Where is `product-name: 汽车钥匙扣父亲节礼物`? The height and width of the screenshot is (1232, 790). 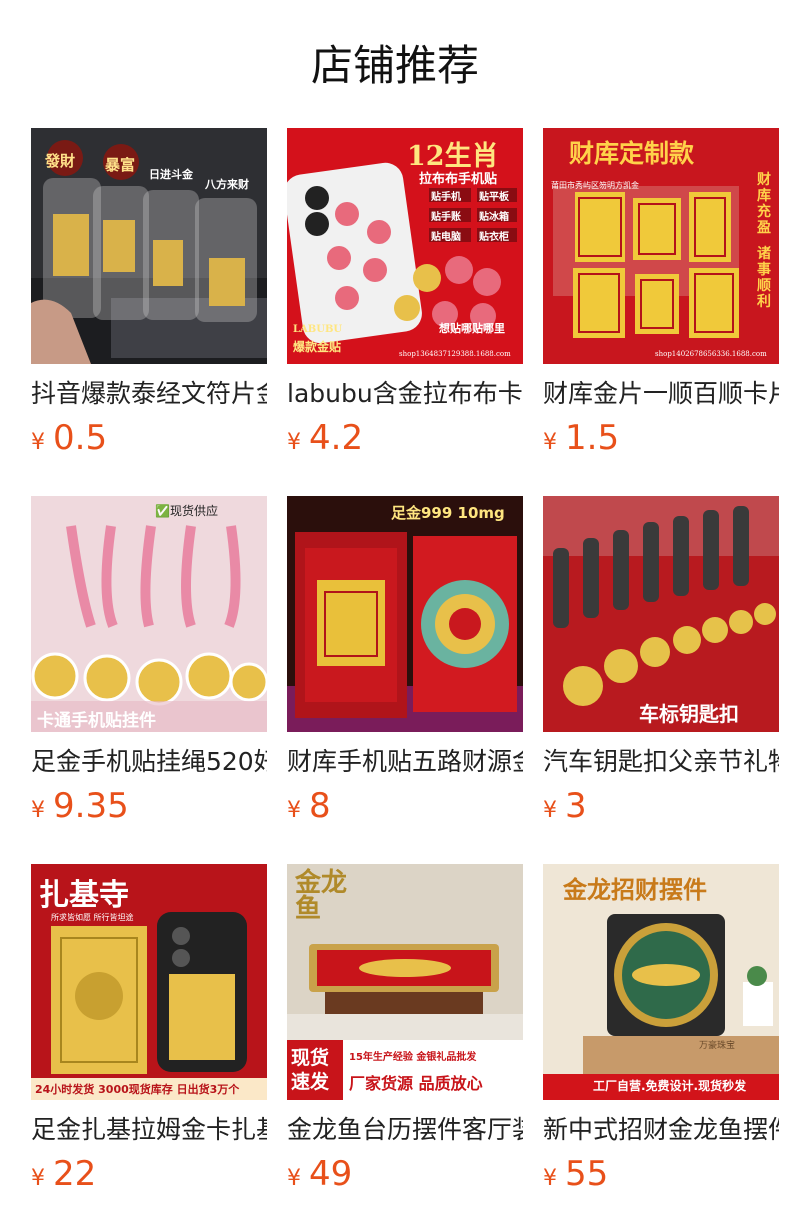 product-name: 汽车钥匙扣父亲节礼物 is located at coordinates (661, 762).